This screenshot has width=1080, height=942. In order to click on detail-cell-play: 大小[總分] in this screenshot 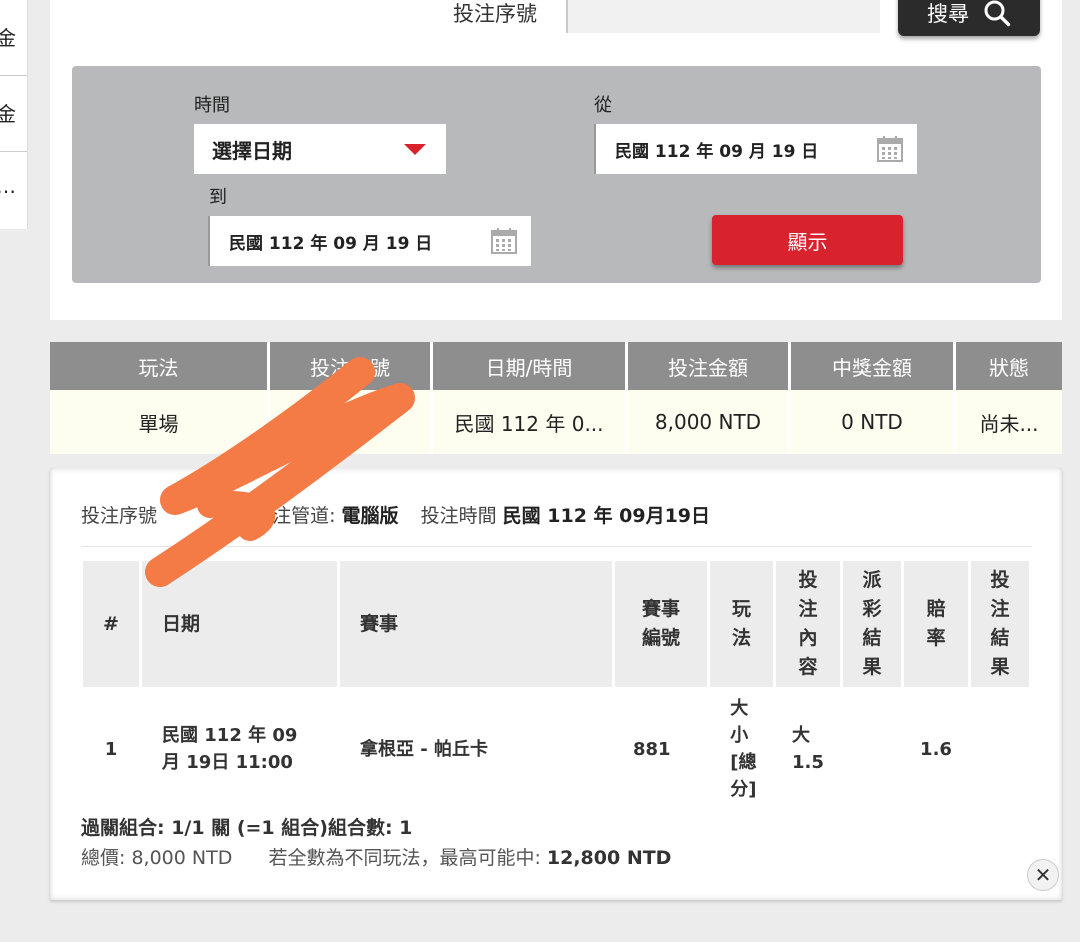, I will do `click(743, 749)`.